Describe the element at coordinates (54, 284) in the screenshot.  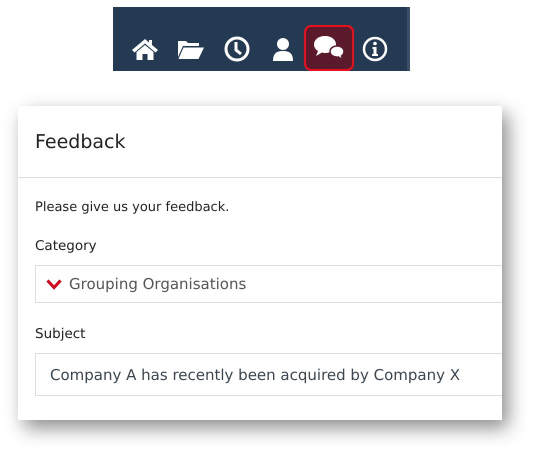
I see `chevron-down-icon` at that location.